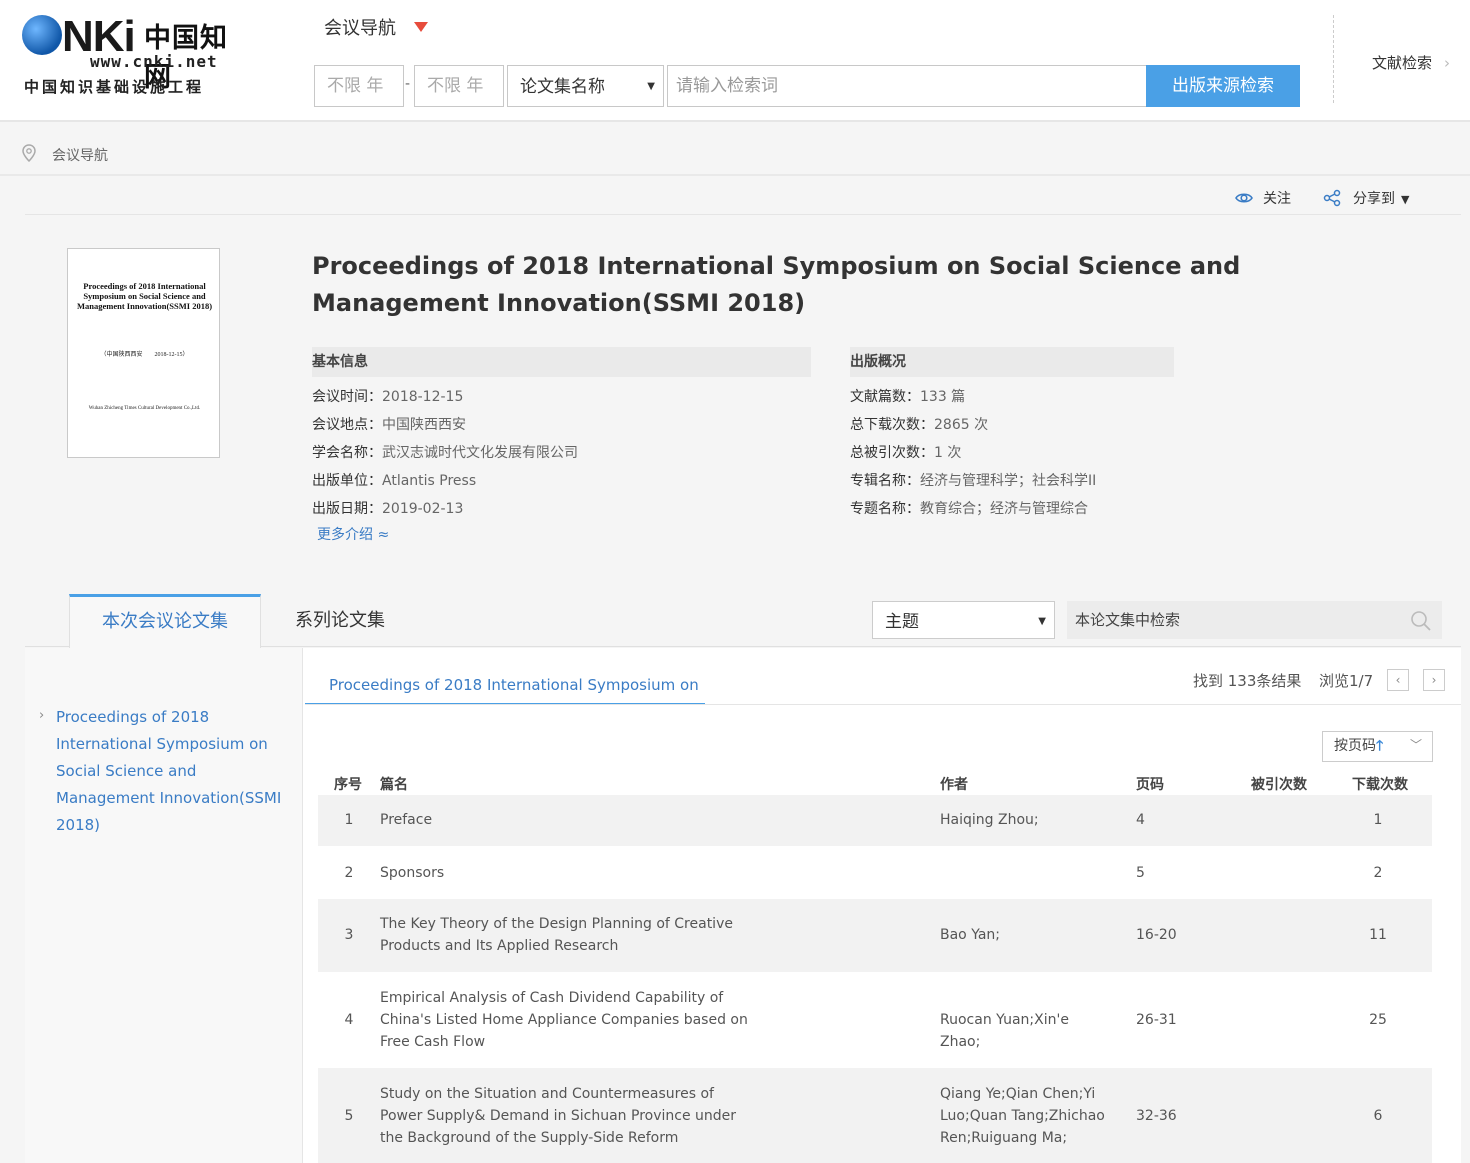  Describe the element at coordinates (1140, 873) in the screenshot. I see `row-pages: 5` at that location.